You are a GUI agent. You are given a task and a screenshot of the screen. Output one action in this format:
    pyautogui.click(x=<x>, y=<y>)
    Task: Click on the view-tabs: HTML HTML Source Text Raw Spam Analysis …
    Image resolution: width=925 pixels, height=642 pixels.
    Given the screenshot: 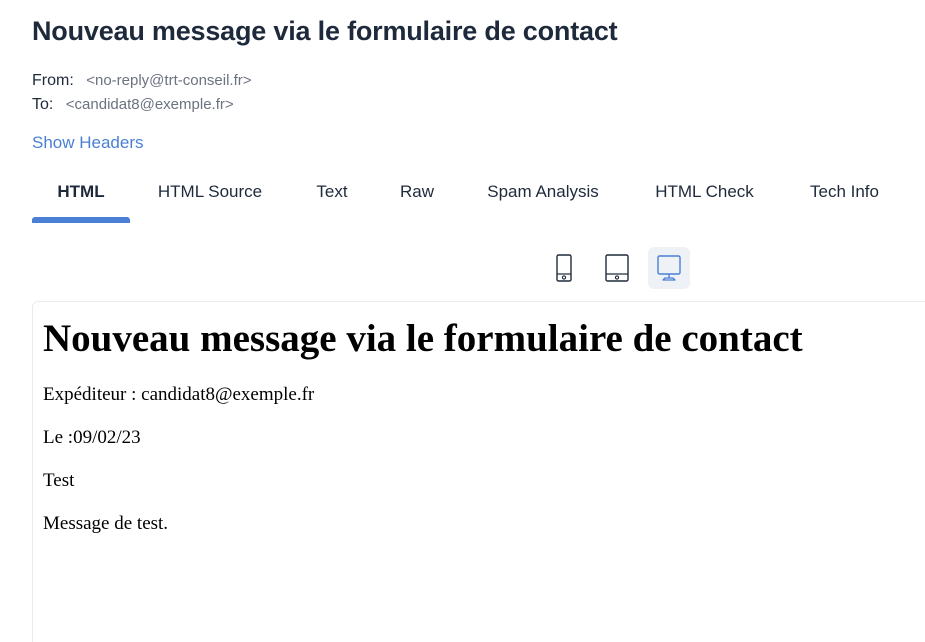 What is the action you would take?
    pyautogui.click(x=478, y=195)
    